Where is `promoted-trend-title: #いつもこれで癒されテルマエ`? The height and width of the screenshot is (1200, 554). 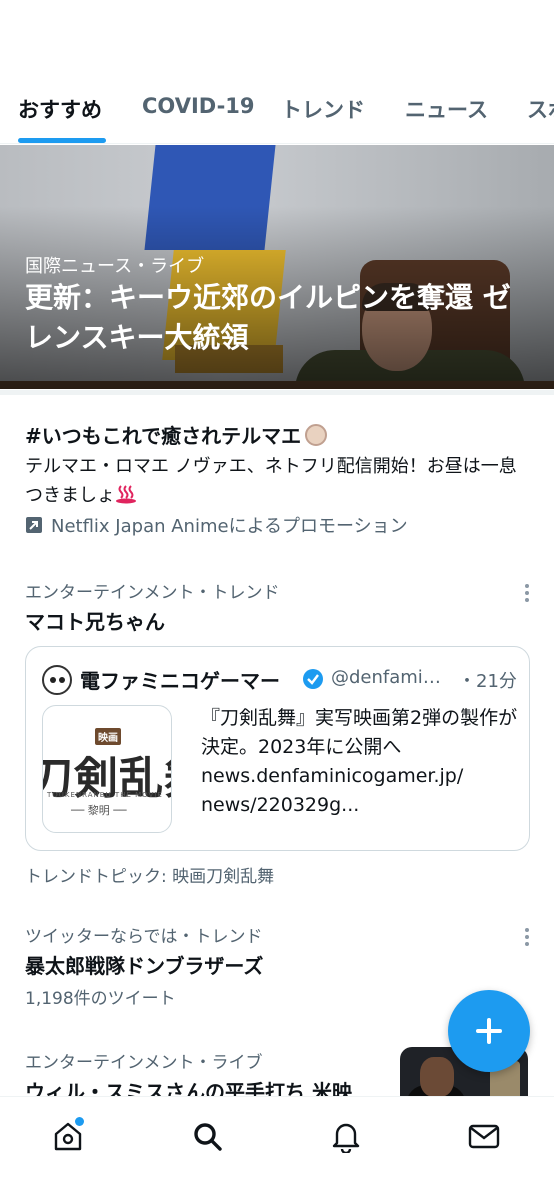
promoted-trend-title: #いつもこれで癒されテルマエ is located at coordinates (176, 434).